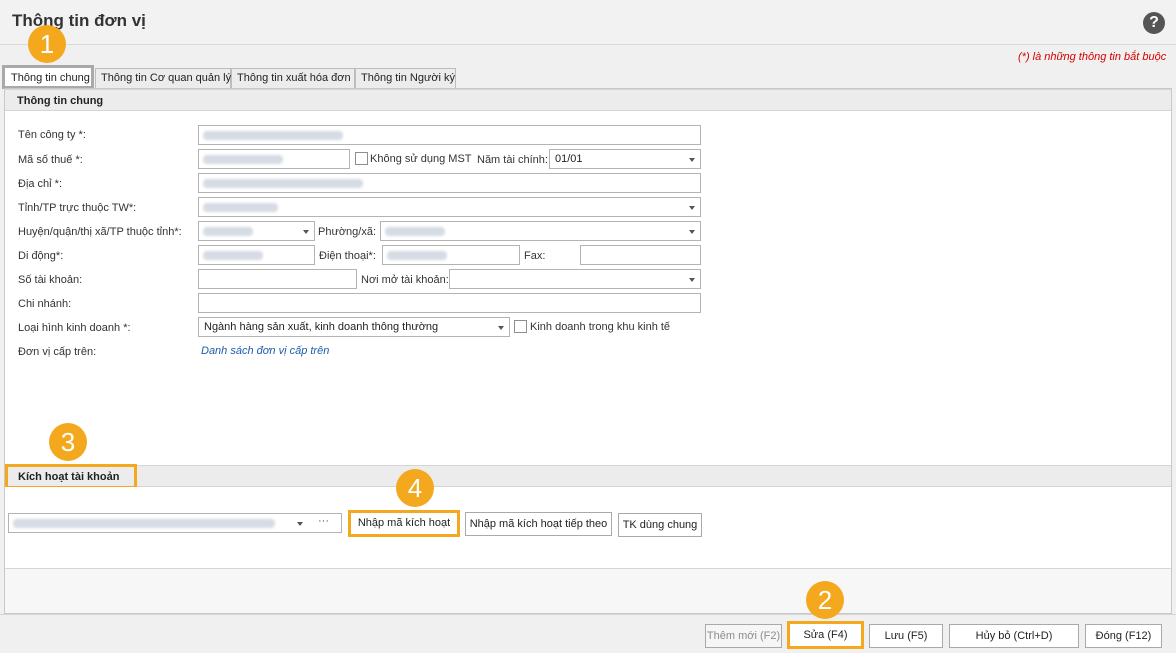  What do you see at coordinates (538, 524) in the screenshot?
I see `enter-next-activation-code-button: Nhập mã kích hoạt tiếp theo` at bounding box center [538, 524].